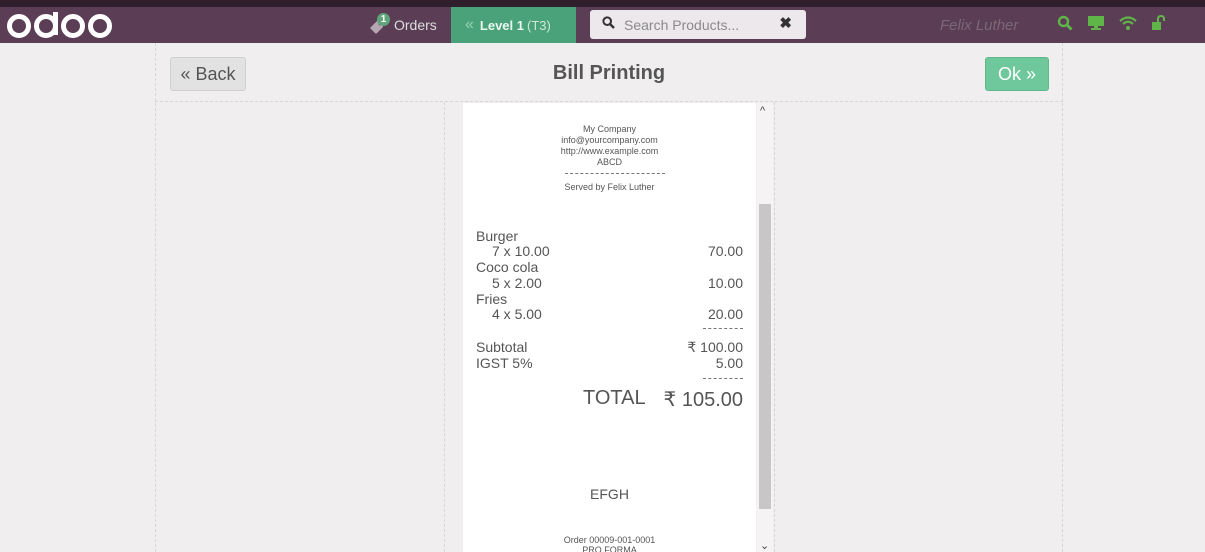 The width and height of the screenshot is (1205, 552). What do you see at coordinates (517, 283) in the screenshot?
I see `line-quantity-price: 5 x 2.00` at bounding box center [517, 283].